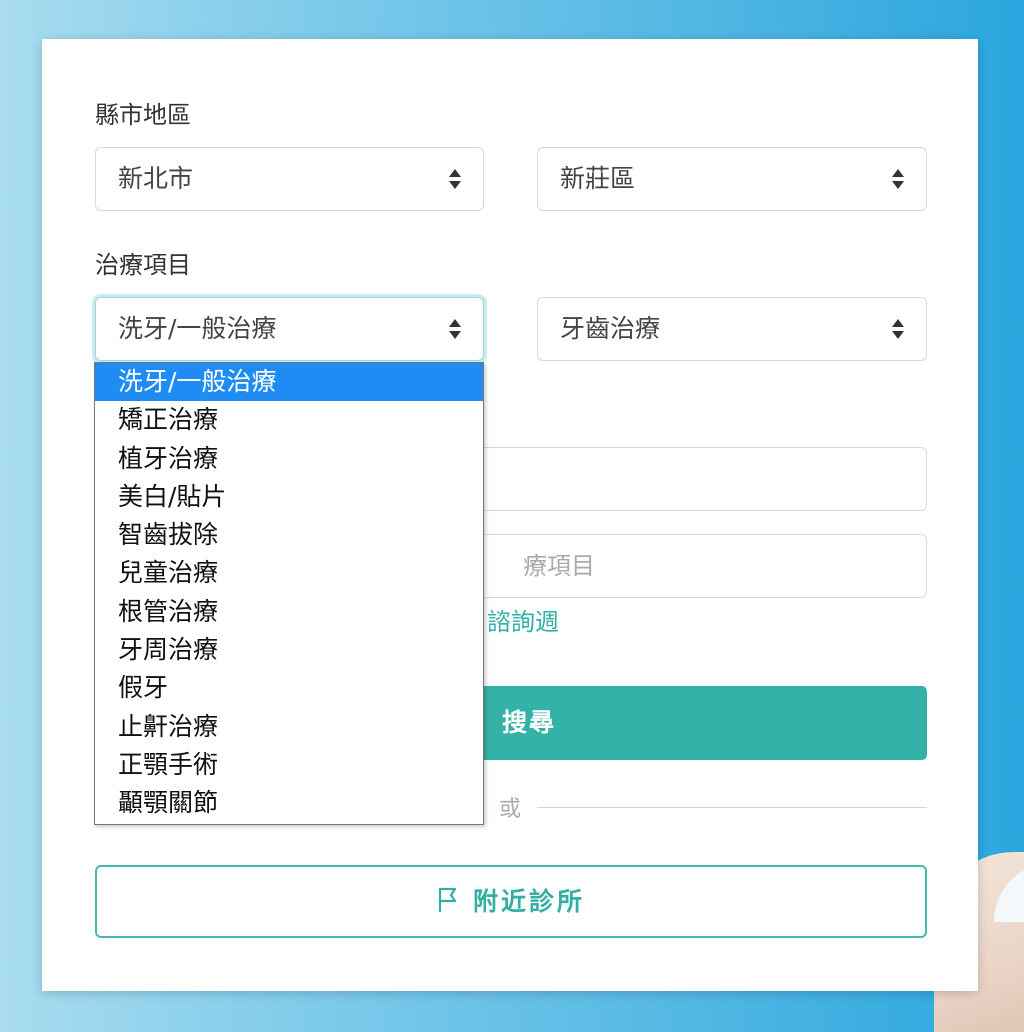 This screenshot has height=1032, width=1024. I want to click on flag-icon, so click(447, 899).